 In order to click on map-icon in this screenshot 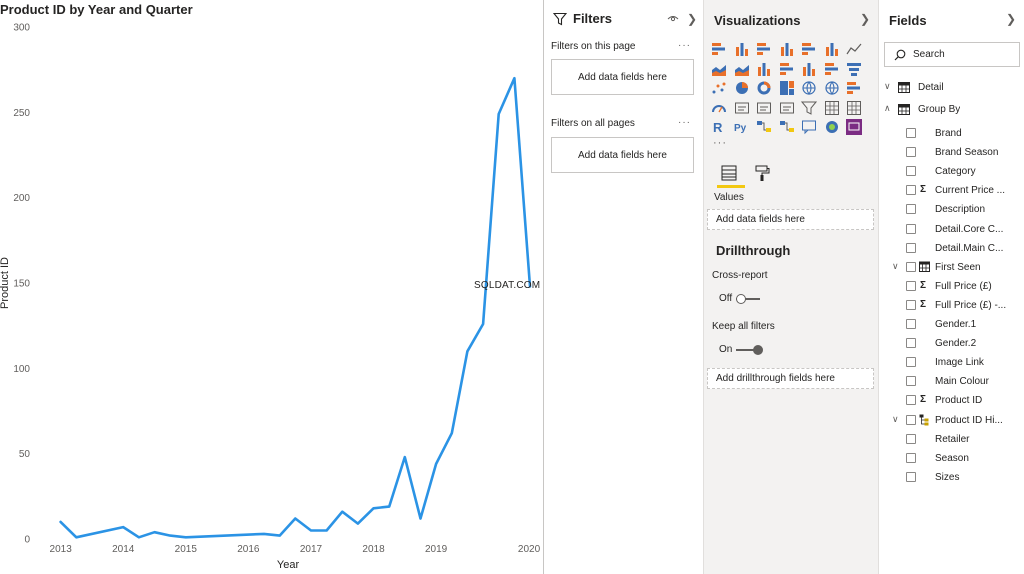, I will do `click(809, 88)`.